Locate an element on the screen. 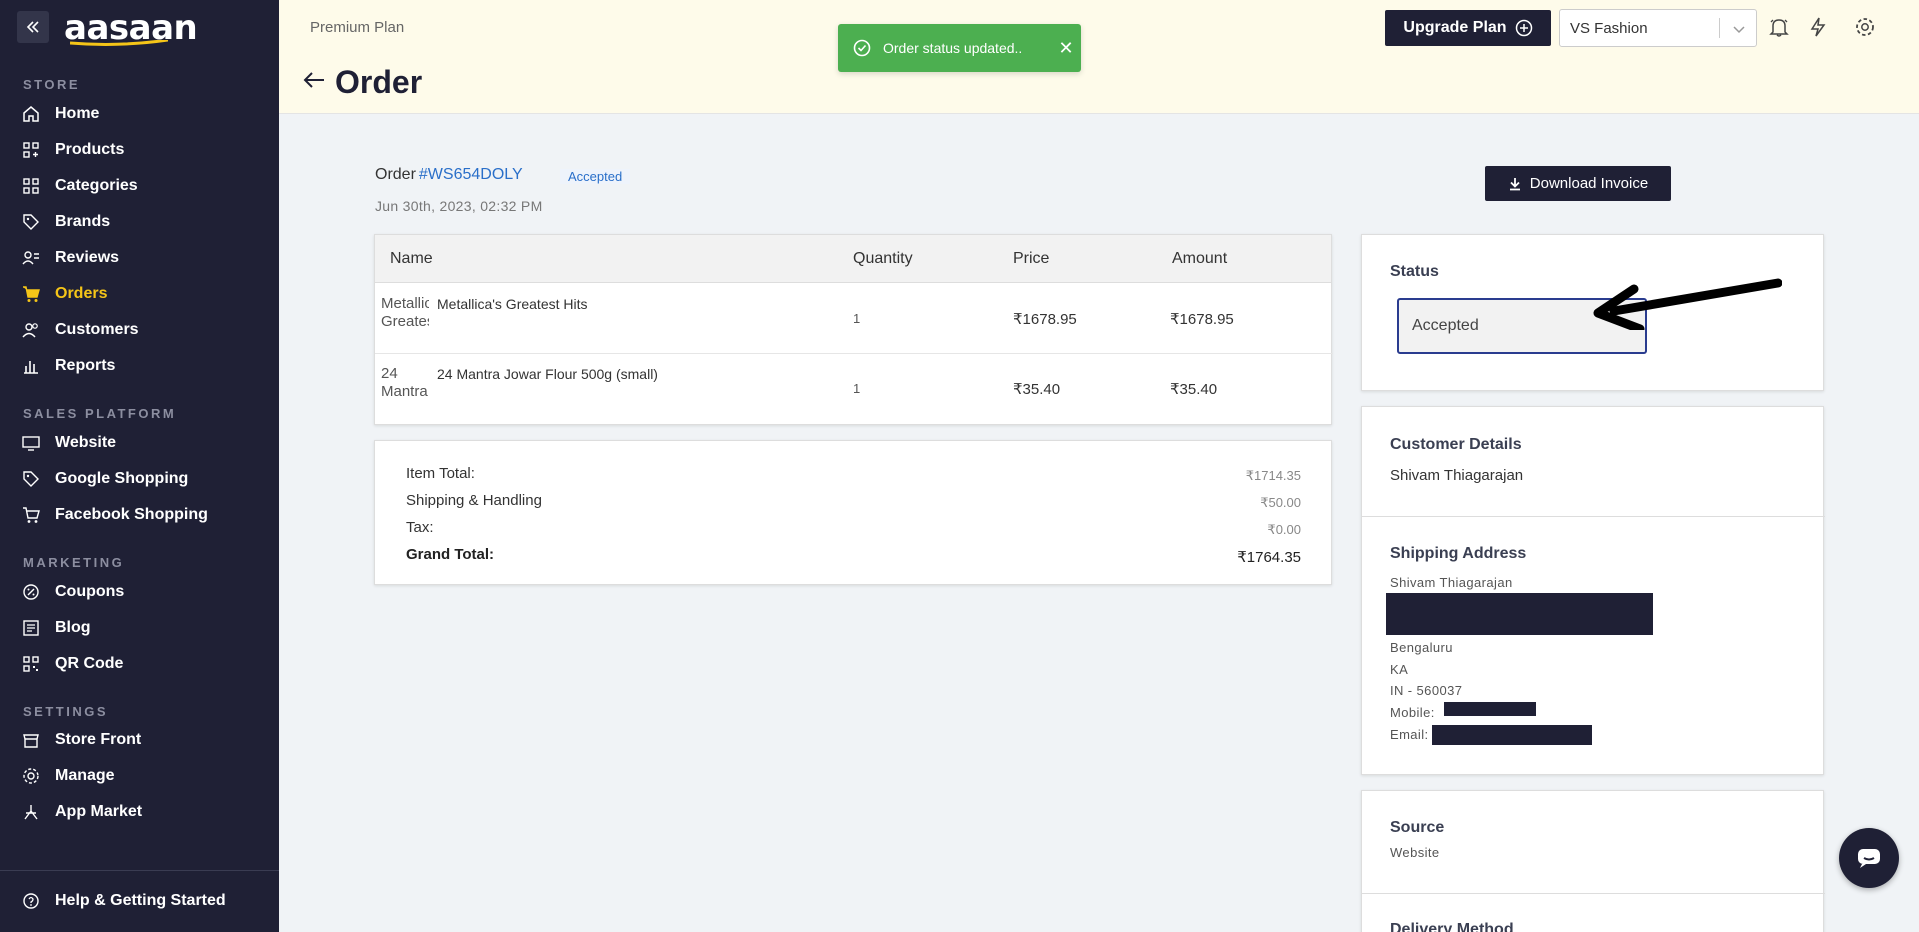  download-icon is located at coordinates (1514, 183).